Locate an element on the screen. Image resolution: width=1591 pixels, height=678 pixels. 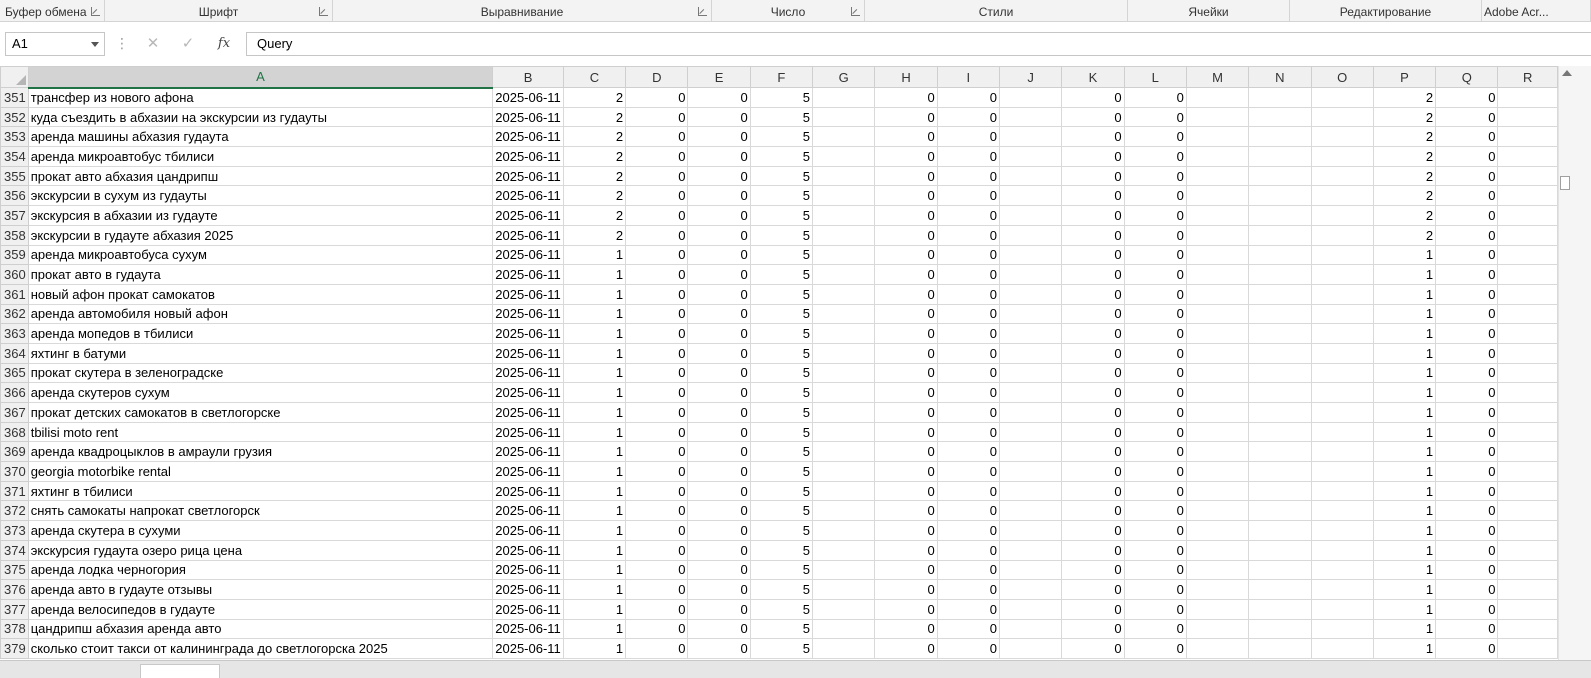
cell-a: аренда авто в гудауте отзывы is located at coordinates (260, 589).